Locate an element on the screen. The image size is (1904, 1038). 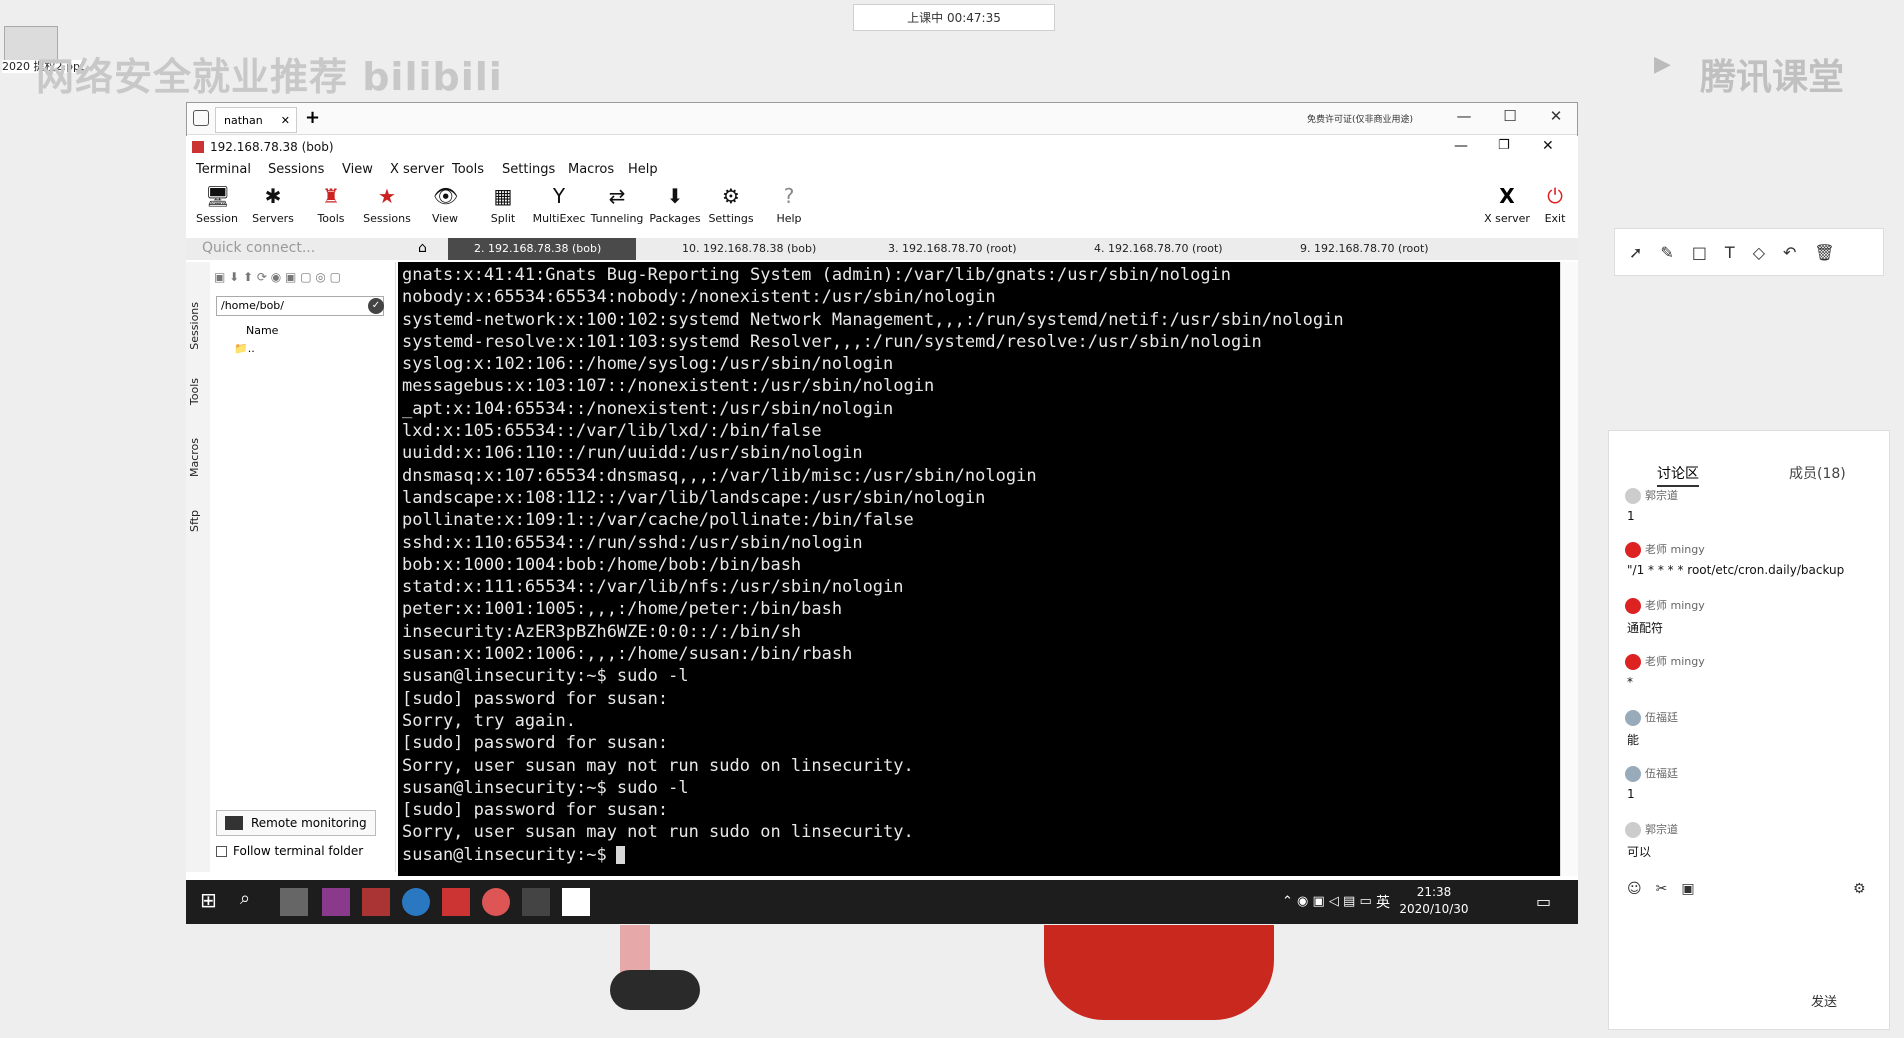
monitor-icon is located at coordinates (234, 823).